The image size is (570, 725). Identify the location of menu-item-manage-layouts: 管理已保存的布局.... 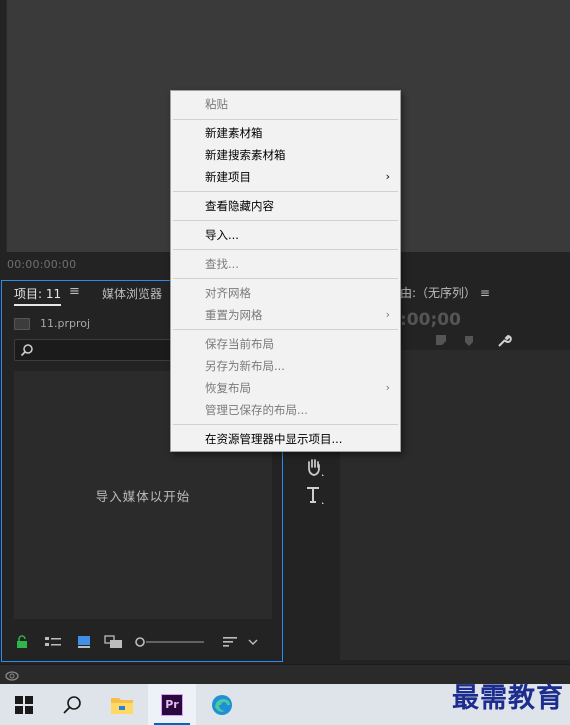
(285, 410).